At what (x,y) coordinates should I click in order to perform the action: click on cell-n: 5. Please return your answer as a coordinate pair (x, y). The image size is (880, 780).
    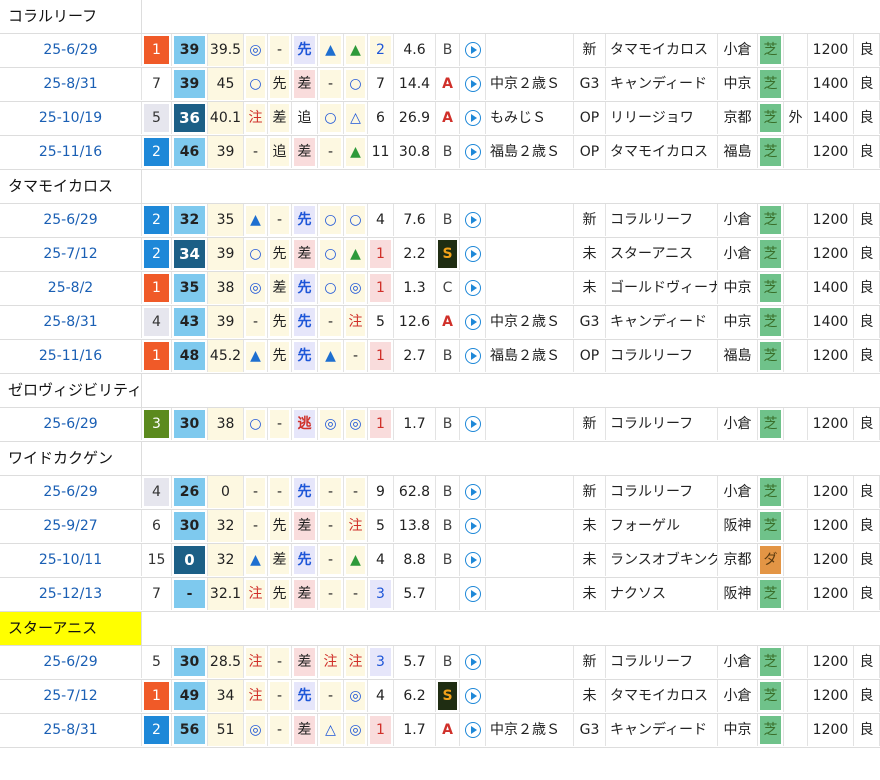
    Looking at the image, I should click on (381, 322).